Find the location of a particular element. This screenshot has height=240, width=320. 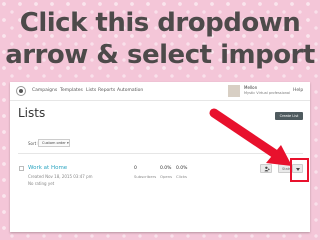

arrow-shaft is located at coordinates (247, 135).